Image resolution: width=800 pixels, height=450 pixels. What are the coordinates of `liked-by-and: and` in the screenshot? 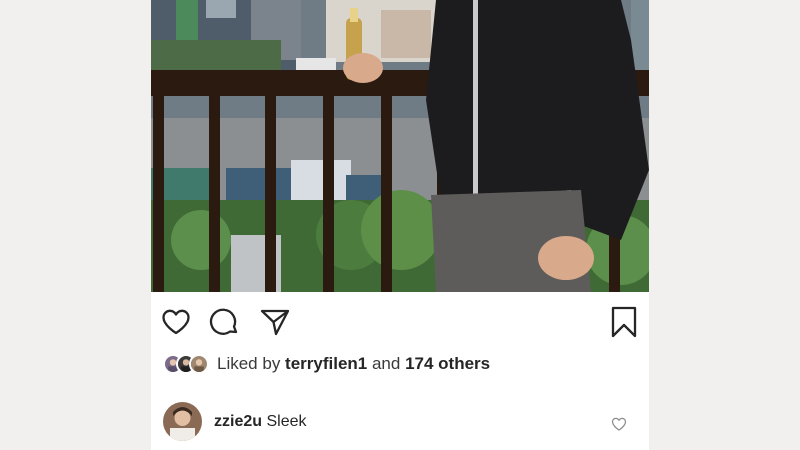 It's located at (386, 363).